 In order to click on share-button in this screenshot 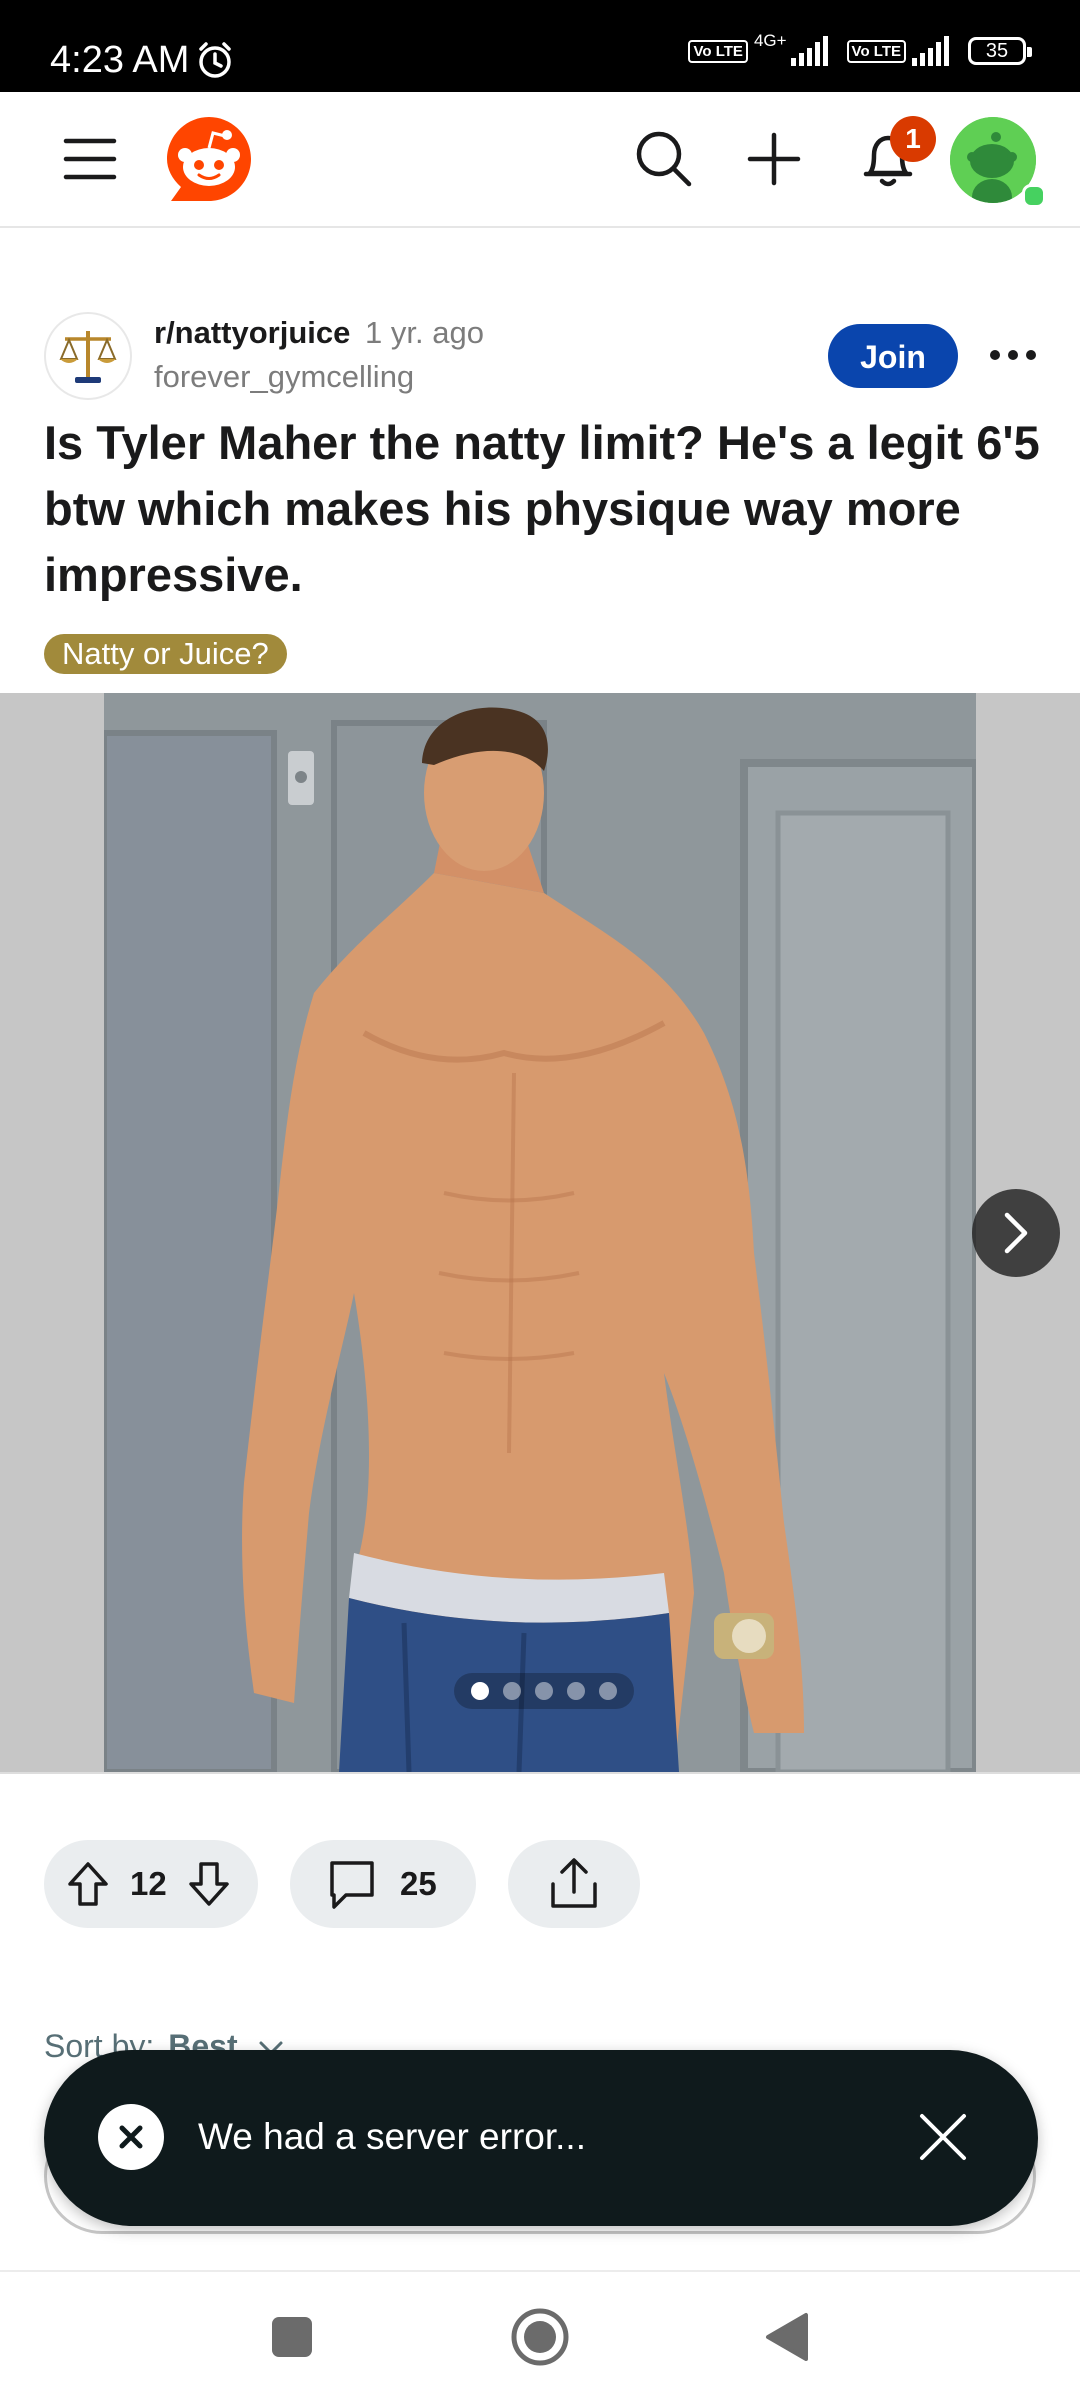, I will do `click(574, 1884)`.